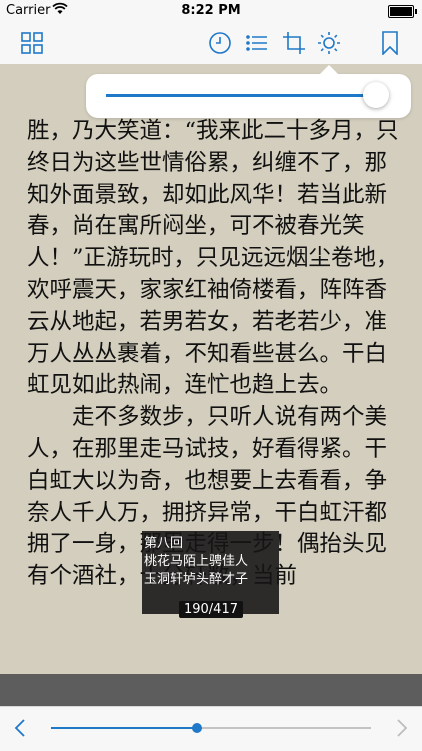 Image resolution: width=422 pixels, height=751 pixels. I want to click on status-bar: Carrier 8:22 PM, so click(211, 11).